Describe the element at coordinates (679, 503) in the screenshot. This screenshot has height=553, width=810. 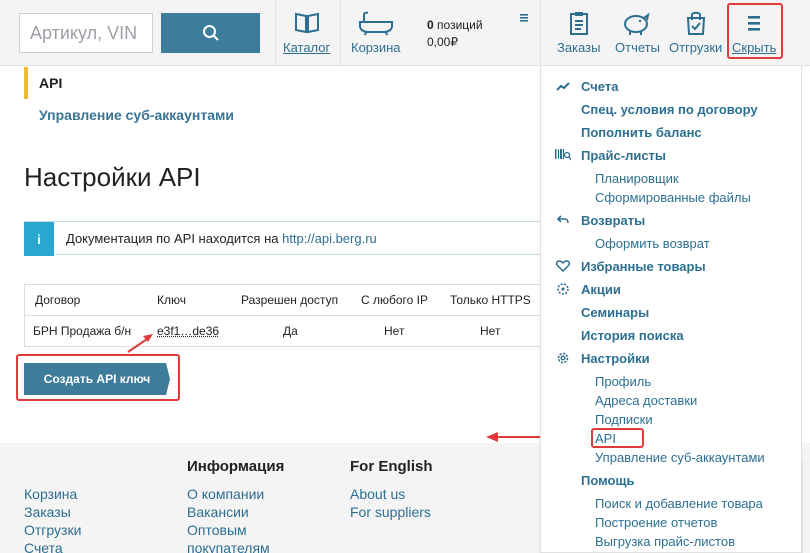
I see `menu-search-add: Поиск и добавление товара` at that location.